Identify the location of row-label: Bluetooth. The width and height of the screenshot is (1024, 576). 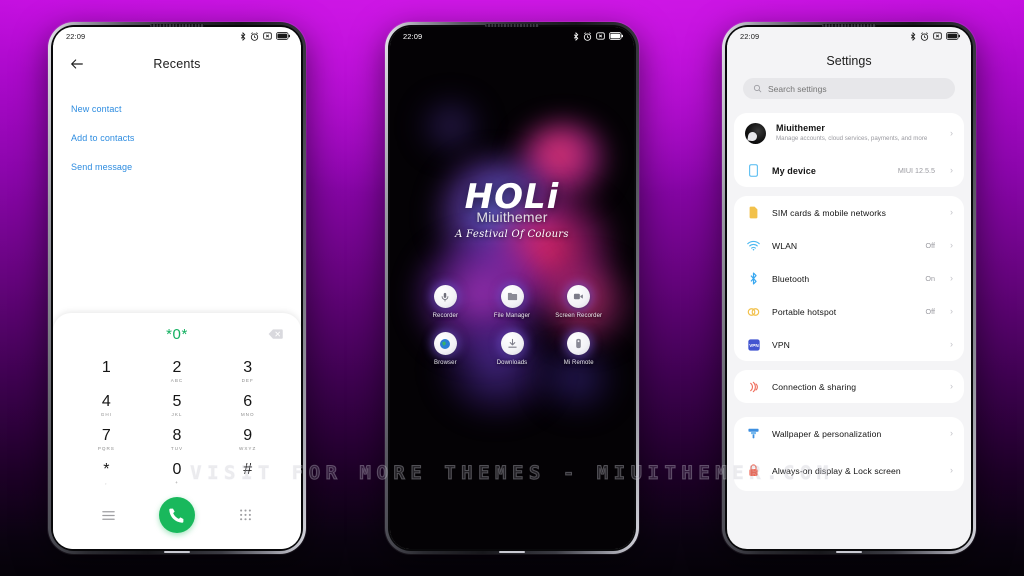
(791, 278).